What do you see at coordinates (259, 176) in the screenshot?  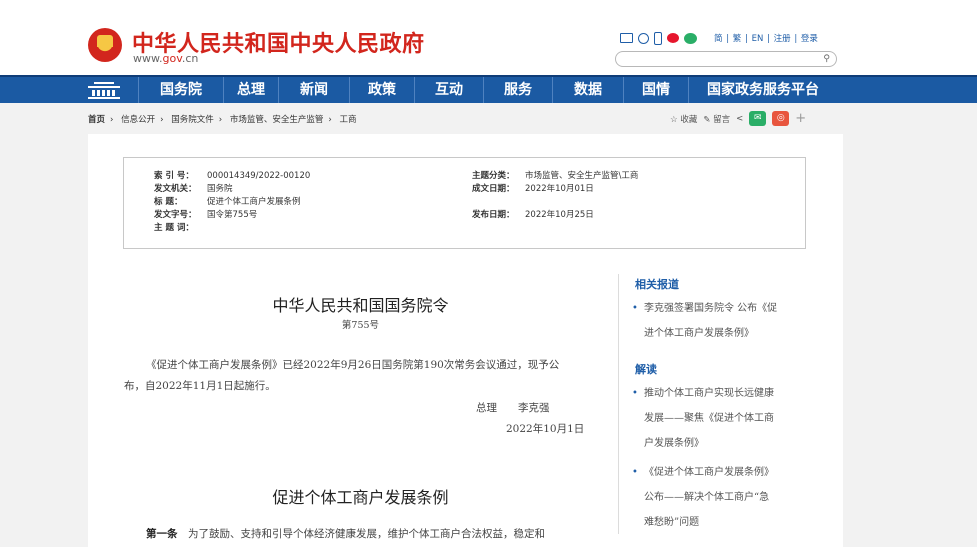 I see `meta-index-no: 000014349/2022-00120` at bounding box center [259, 176].